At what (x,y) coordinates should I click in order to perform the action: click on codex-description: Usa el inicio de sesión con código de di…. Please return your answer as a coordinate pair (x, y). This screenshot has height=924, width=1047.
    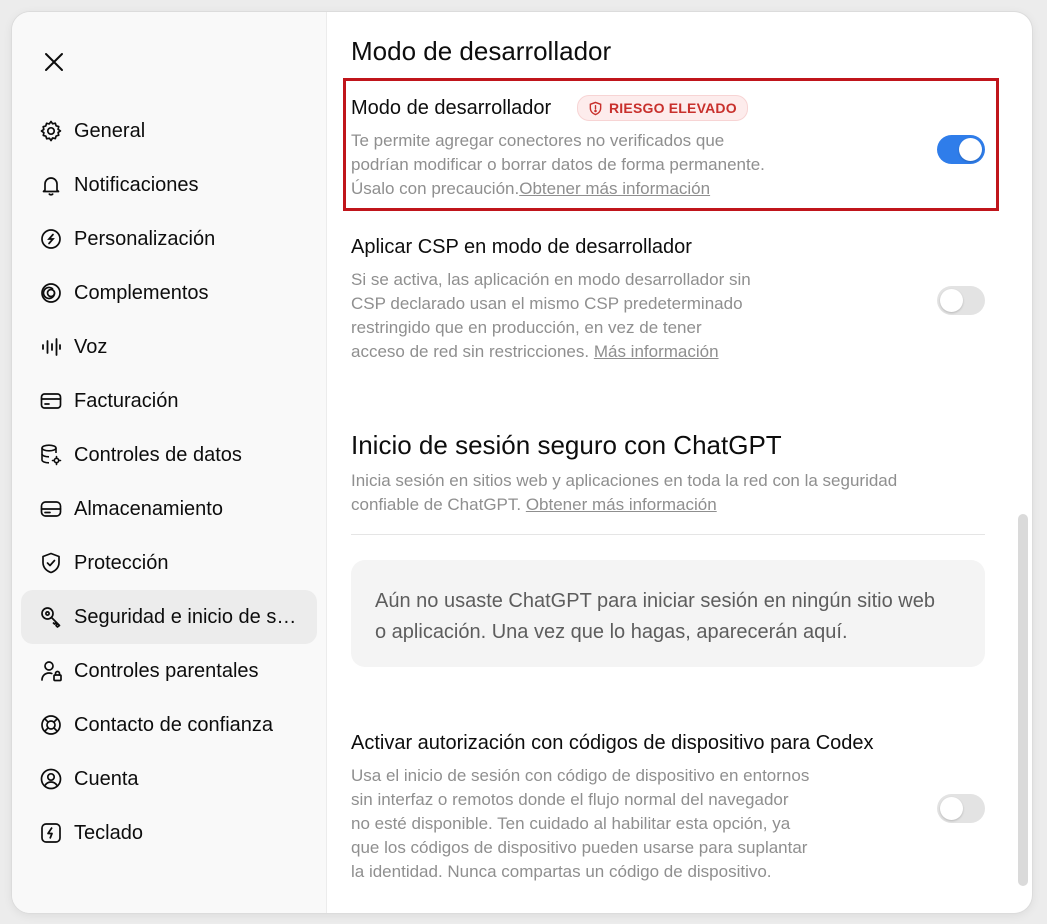
    Looking at the image, I should click on (580, 824).